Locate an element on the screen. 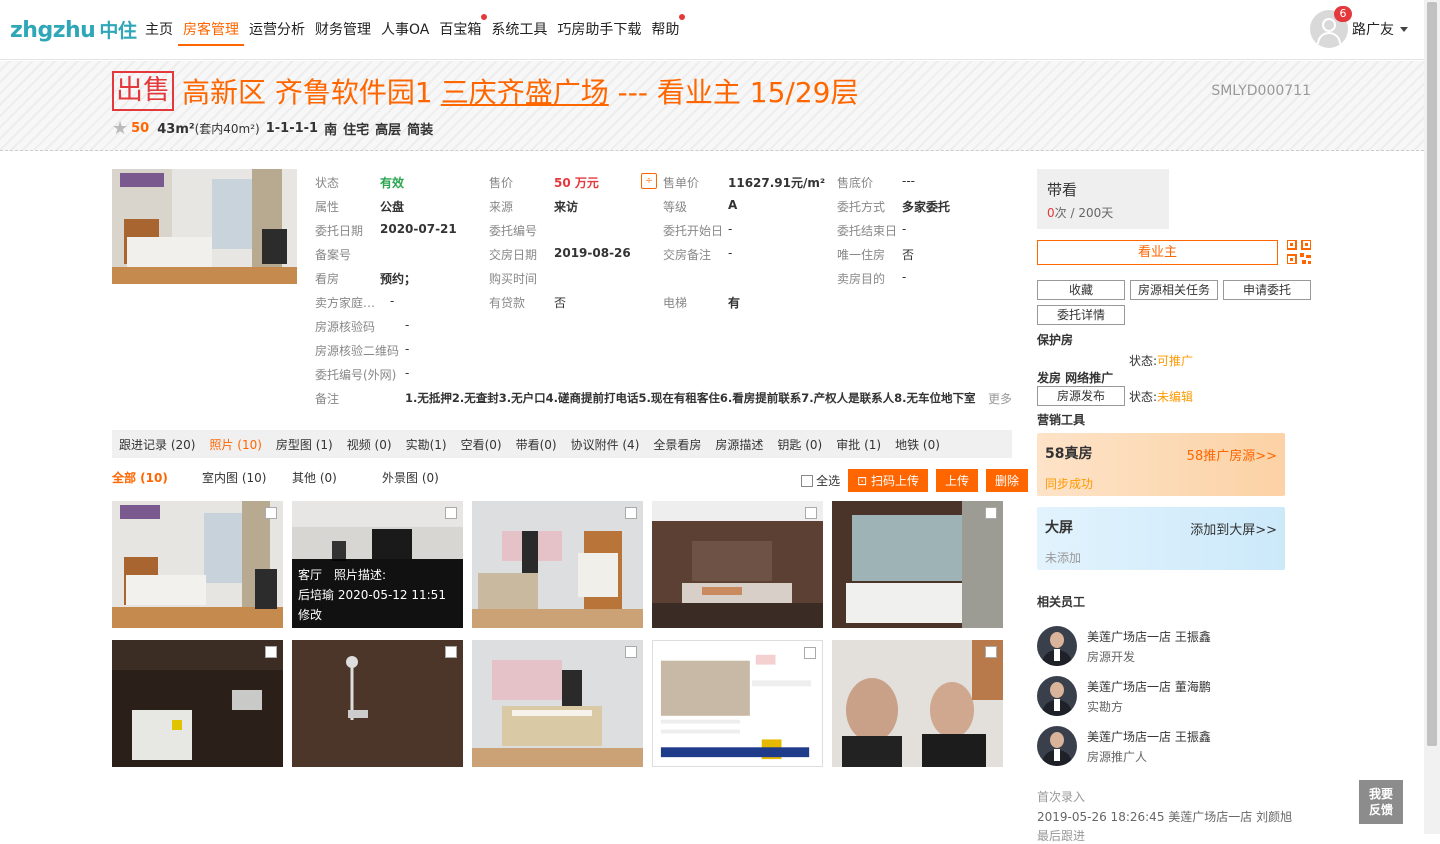 The height and width of the screenshot is (844, 1440). subtab-item: 外景图 (0) is located at coordinates (427, 477).